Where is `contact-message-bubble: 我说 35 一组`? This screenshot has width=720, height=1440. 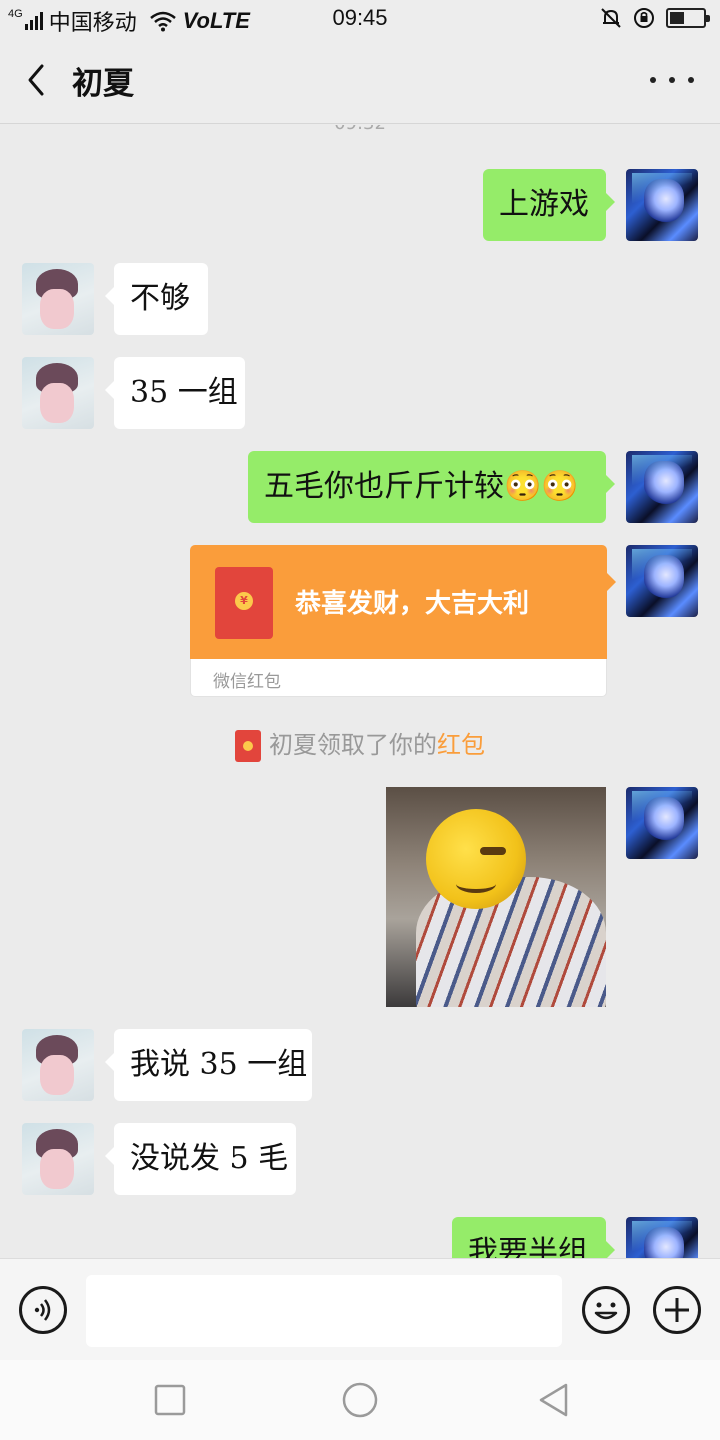 contact-message-bubble: 我说 35 一组 is located at coordinates (208, 1065).